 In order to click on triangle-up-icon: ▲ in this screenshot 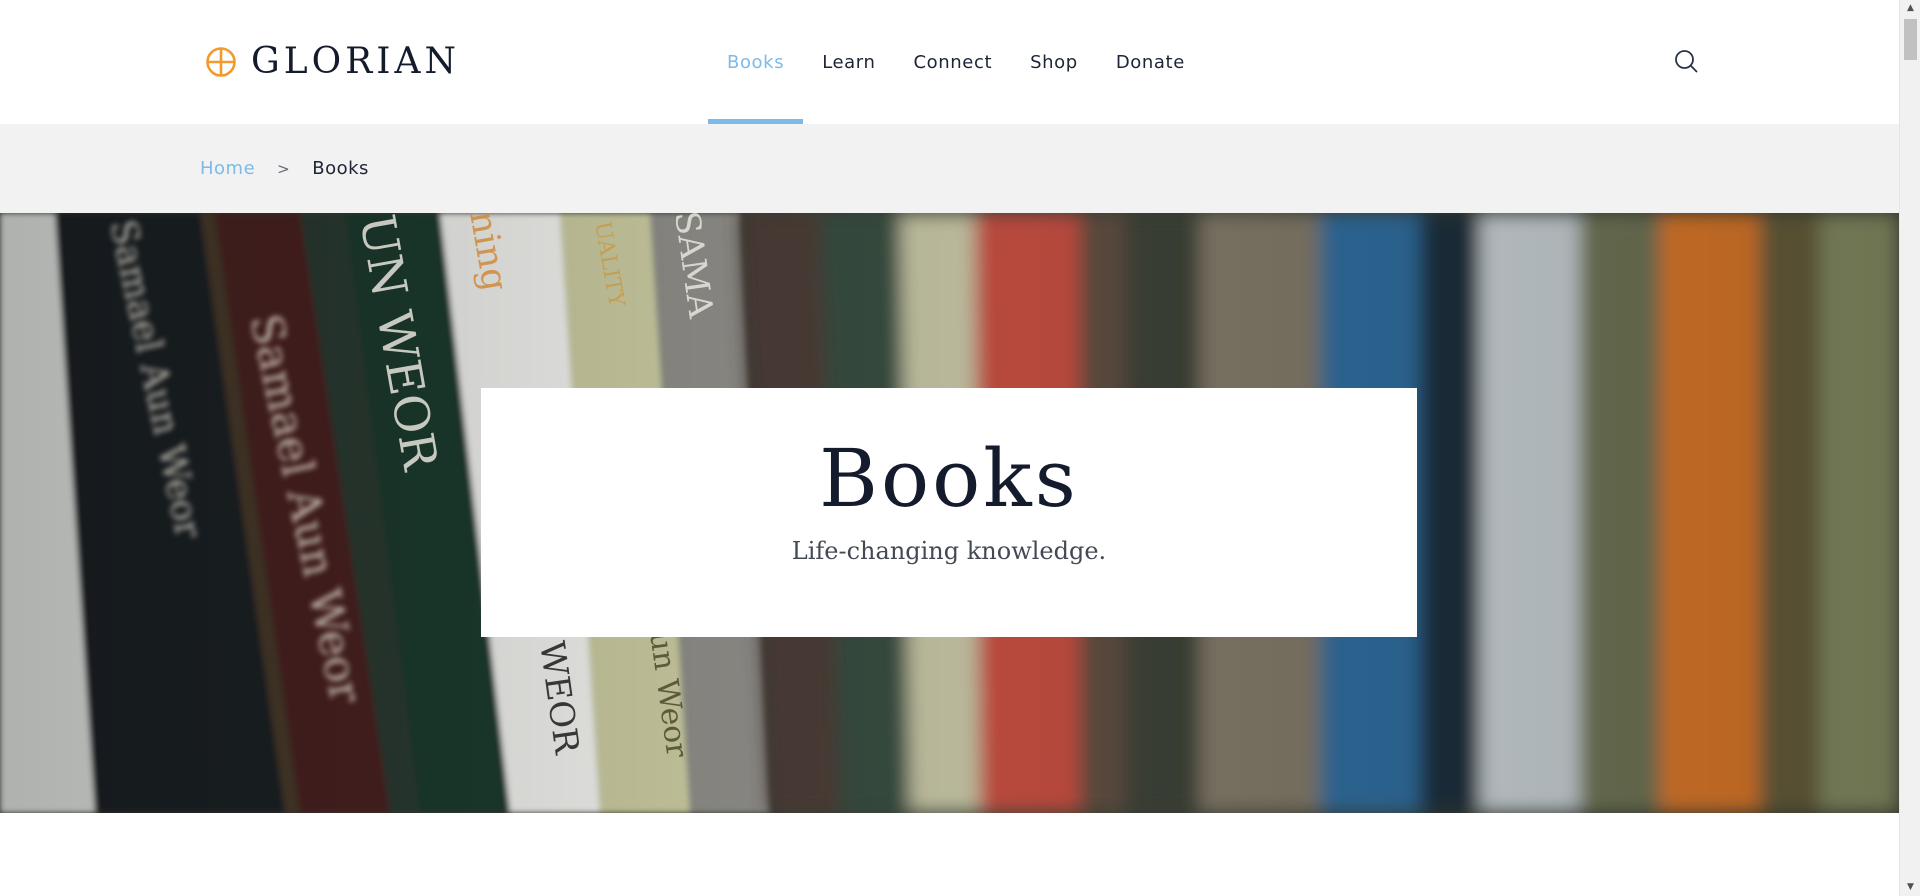, I will do `click(1910, 8)`.